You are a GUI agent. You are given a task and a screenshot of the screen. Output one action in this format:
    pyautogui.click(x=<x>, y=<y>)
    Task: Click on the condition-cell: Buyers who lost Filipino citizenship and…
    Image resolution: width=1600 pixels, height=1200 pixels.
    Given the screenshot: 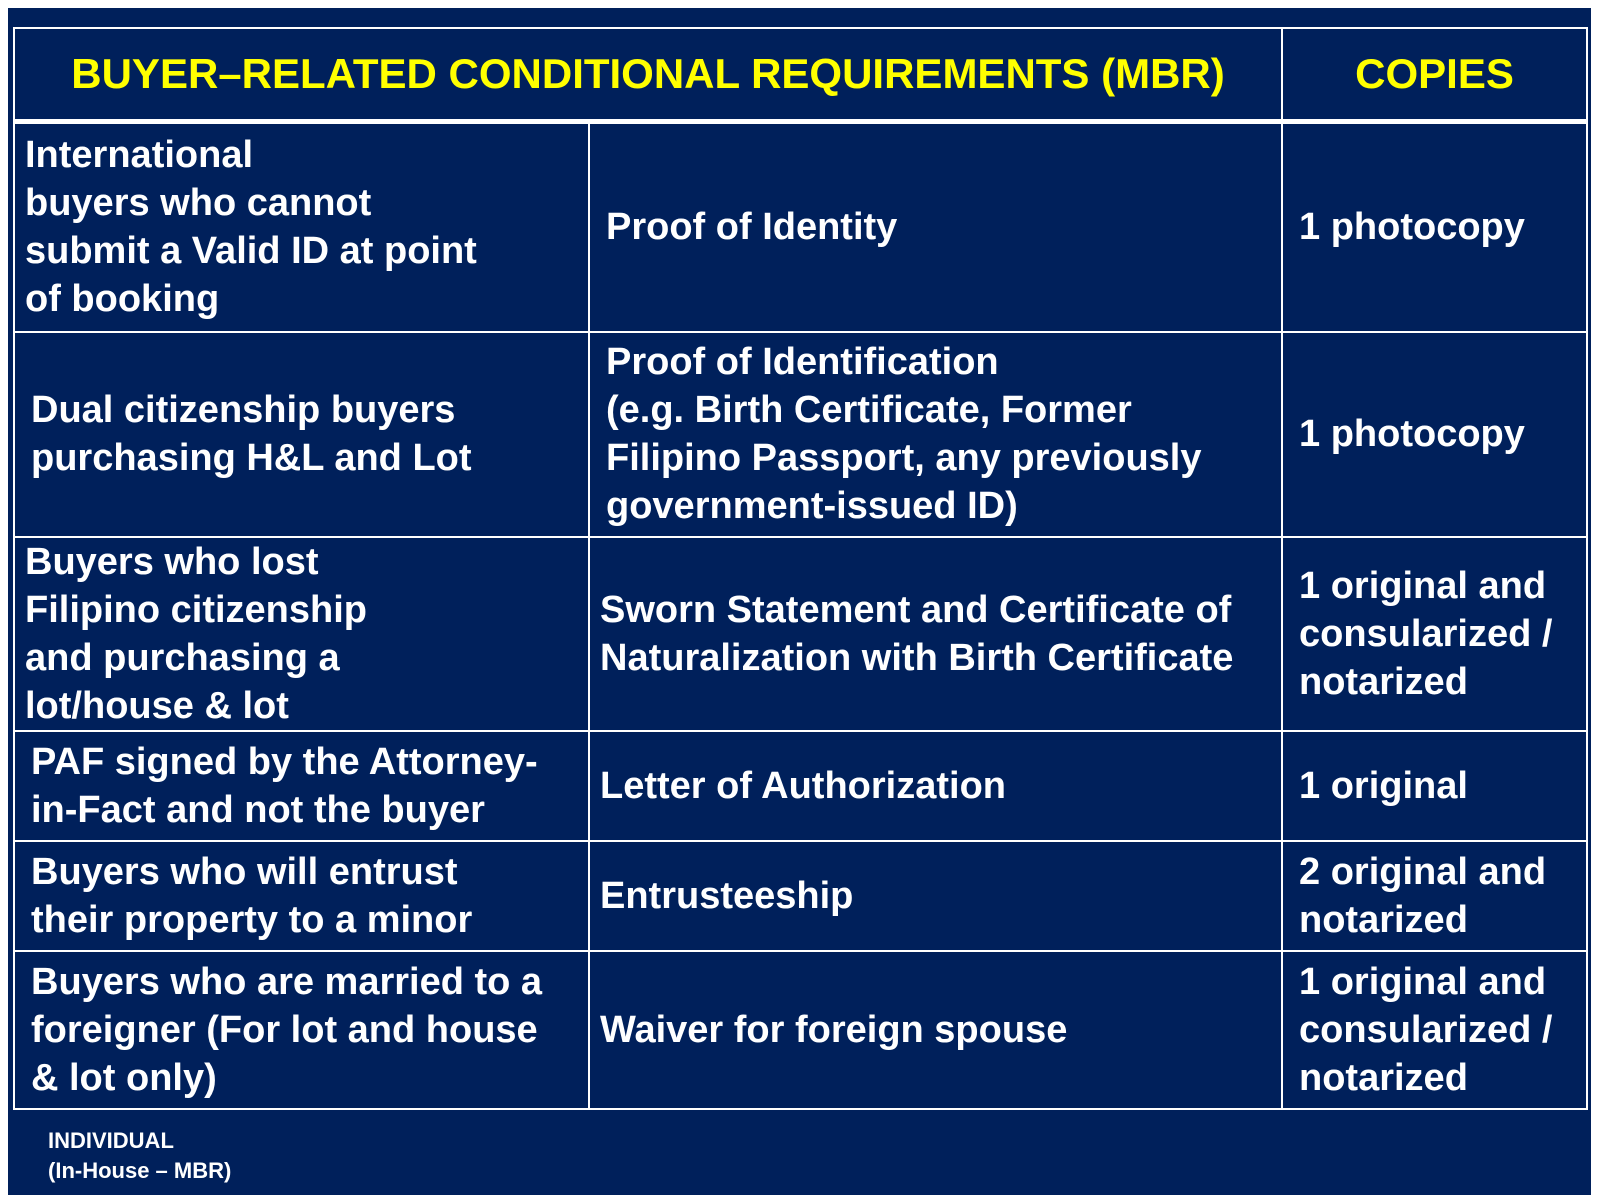 What is the action you would take?
    pyautogui.click(x=301, y=633)
    